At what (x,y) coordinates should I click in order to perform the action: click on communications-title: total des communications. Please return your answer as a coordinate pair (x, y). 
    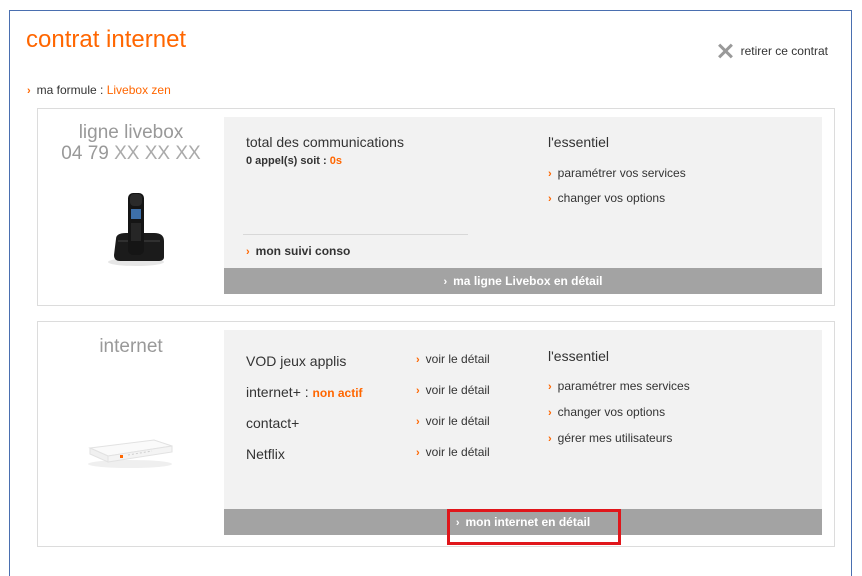
    Looking at the image, I should click on (325, 142).